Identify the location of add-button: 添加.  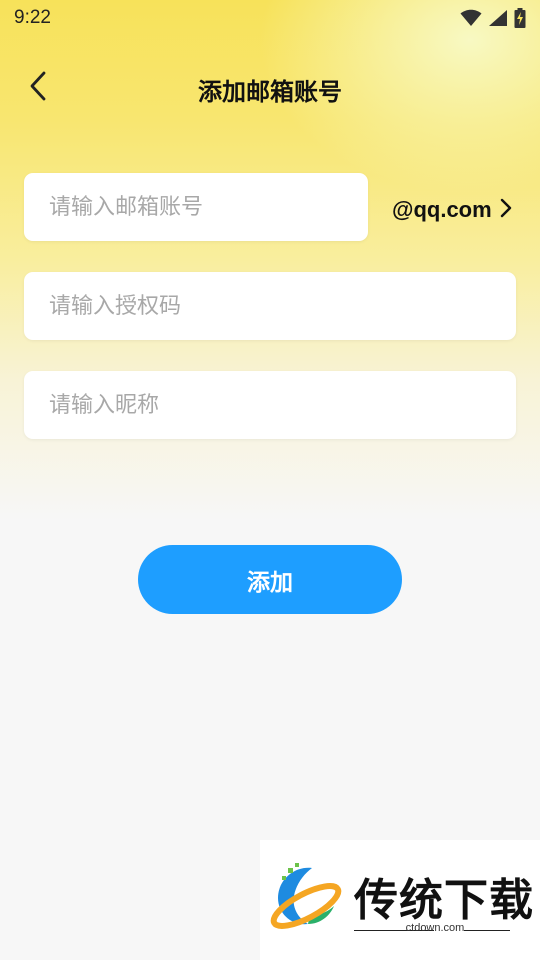
(270, 579).